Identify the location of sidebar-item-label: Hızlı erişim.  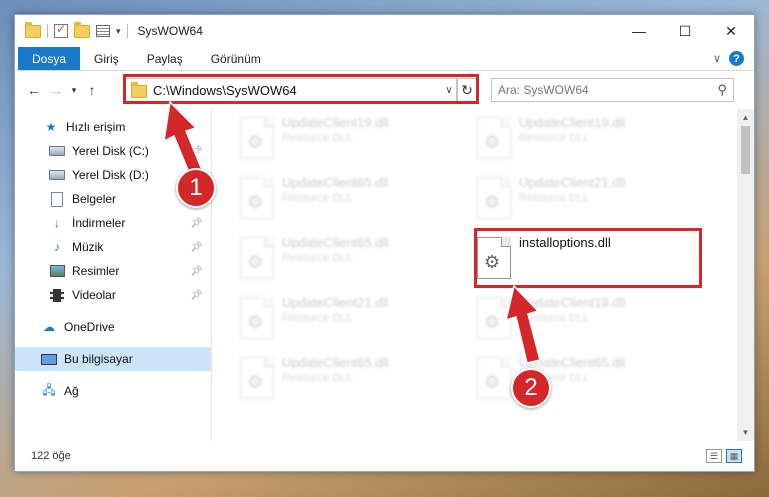
(96, 127).